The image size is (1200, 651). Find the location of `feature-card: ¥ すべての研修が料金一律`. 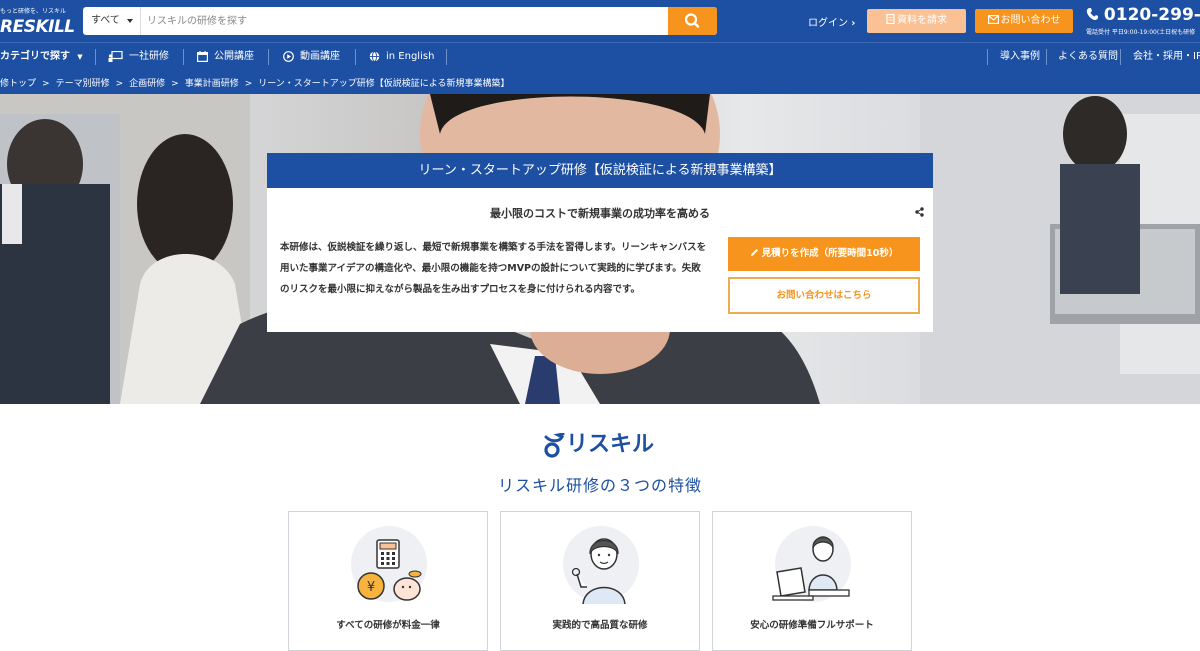

feature-card: ¥ すべての研修が料金一律 is located at coordinates (388, 581).